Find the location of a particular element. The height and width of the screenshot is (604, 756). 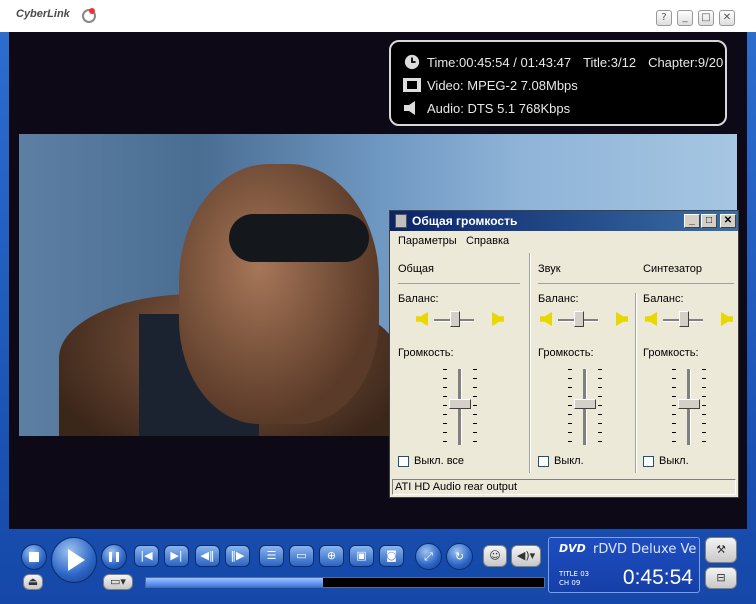

mute-sound-checkbox: Выкл. is located at coordinates (561, 461).